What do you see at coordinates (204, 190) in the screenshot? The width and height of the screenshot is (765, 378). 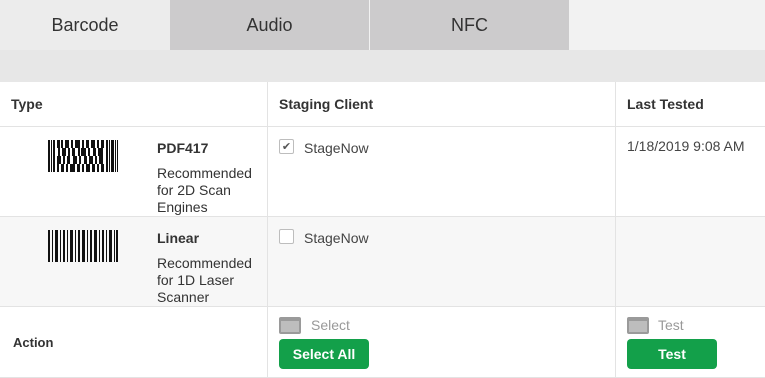 I see `barcode-description: Recommended for 2D Scan Engines` at bounding box center [204, 190].